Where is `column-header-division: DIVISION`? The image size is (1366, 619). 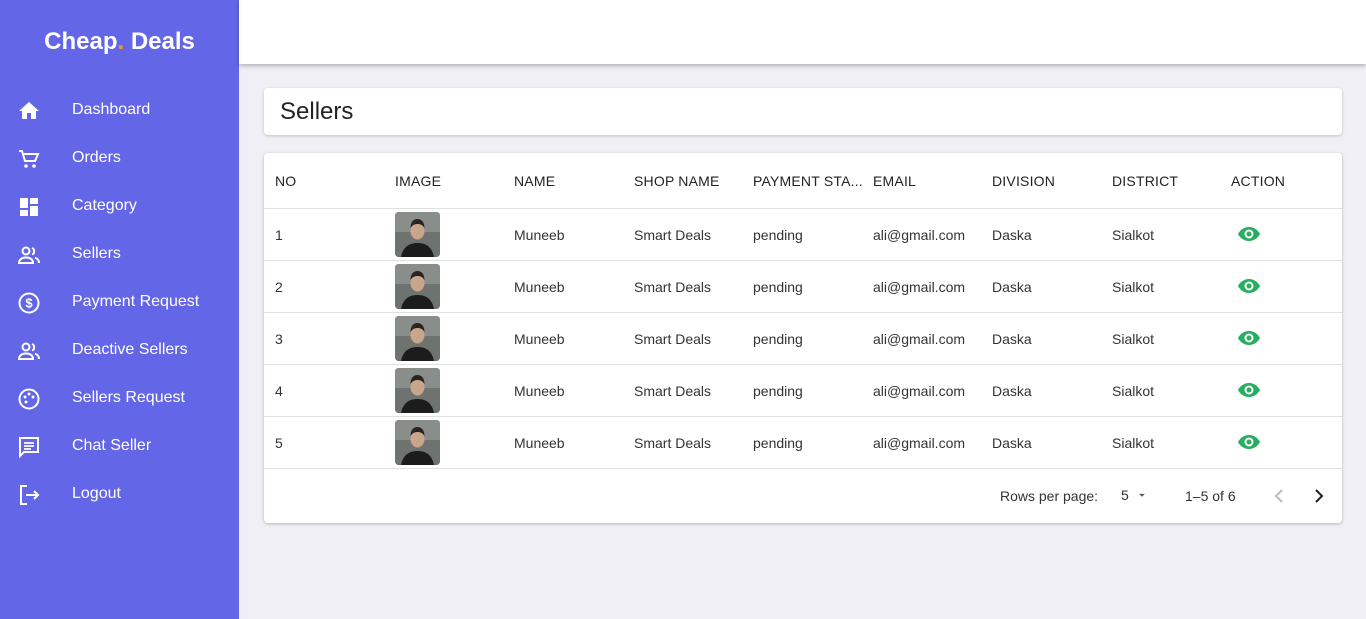
column-header-division: DIVISION is located at coordinates (1042, 181).